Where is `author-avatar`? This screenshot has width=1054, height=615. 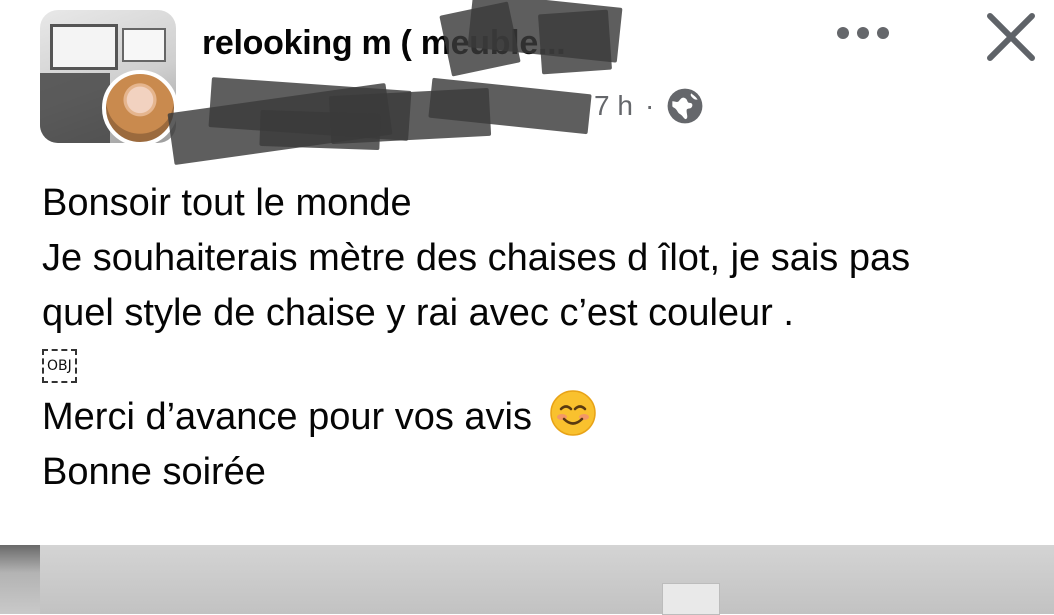
author-avatar is located at coordinates (140, 108).